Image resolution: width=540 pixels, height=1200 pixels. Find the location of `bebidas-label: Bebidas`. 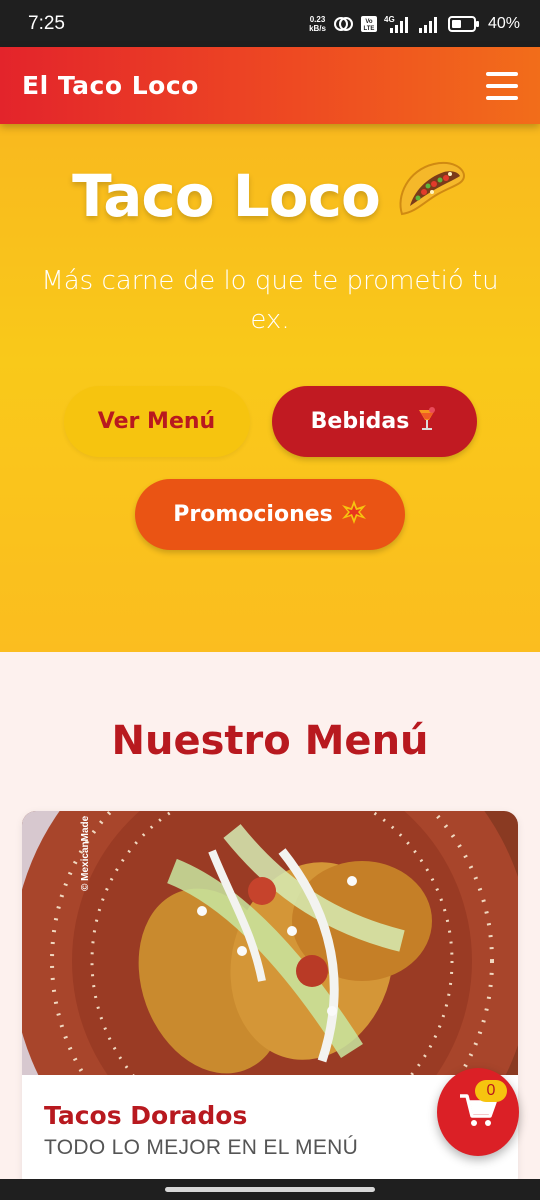

bebidas-label: Bebidas is located at coordinates (360, 421).